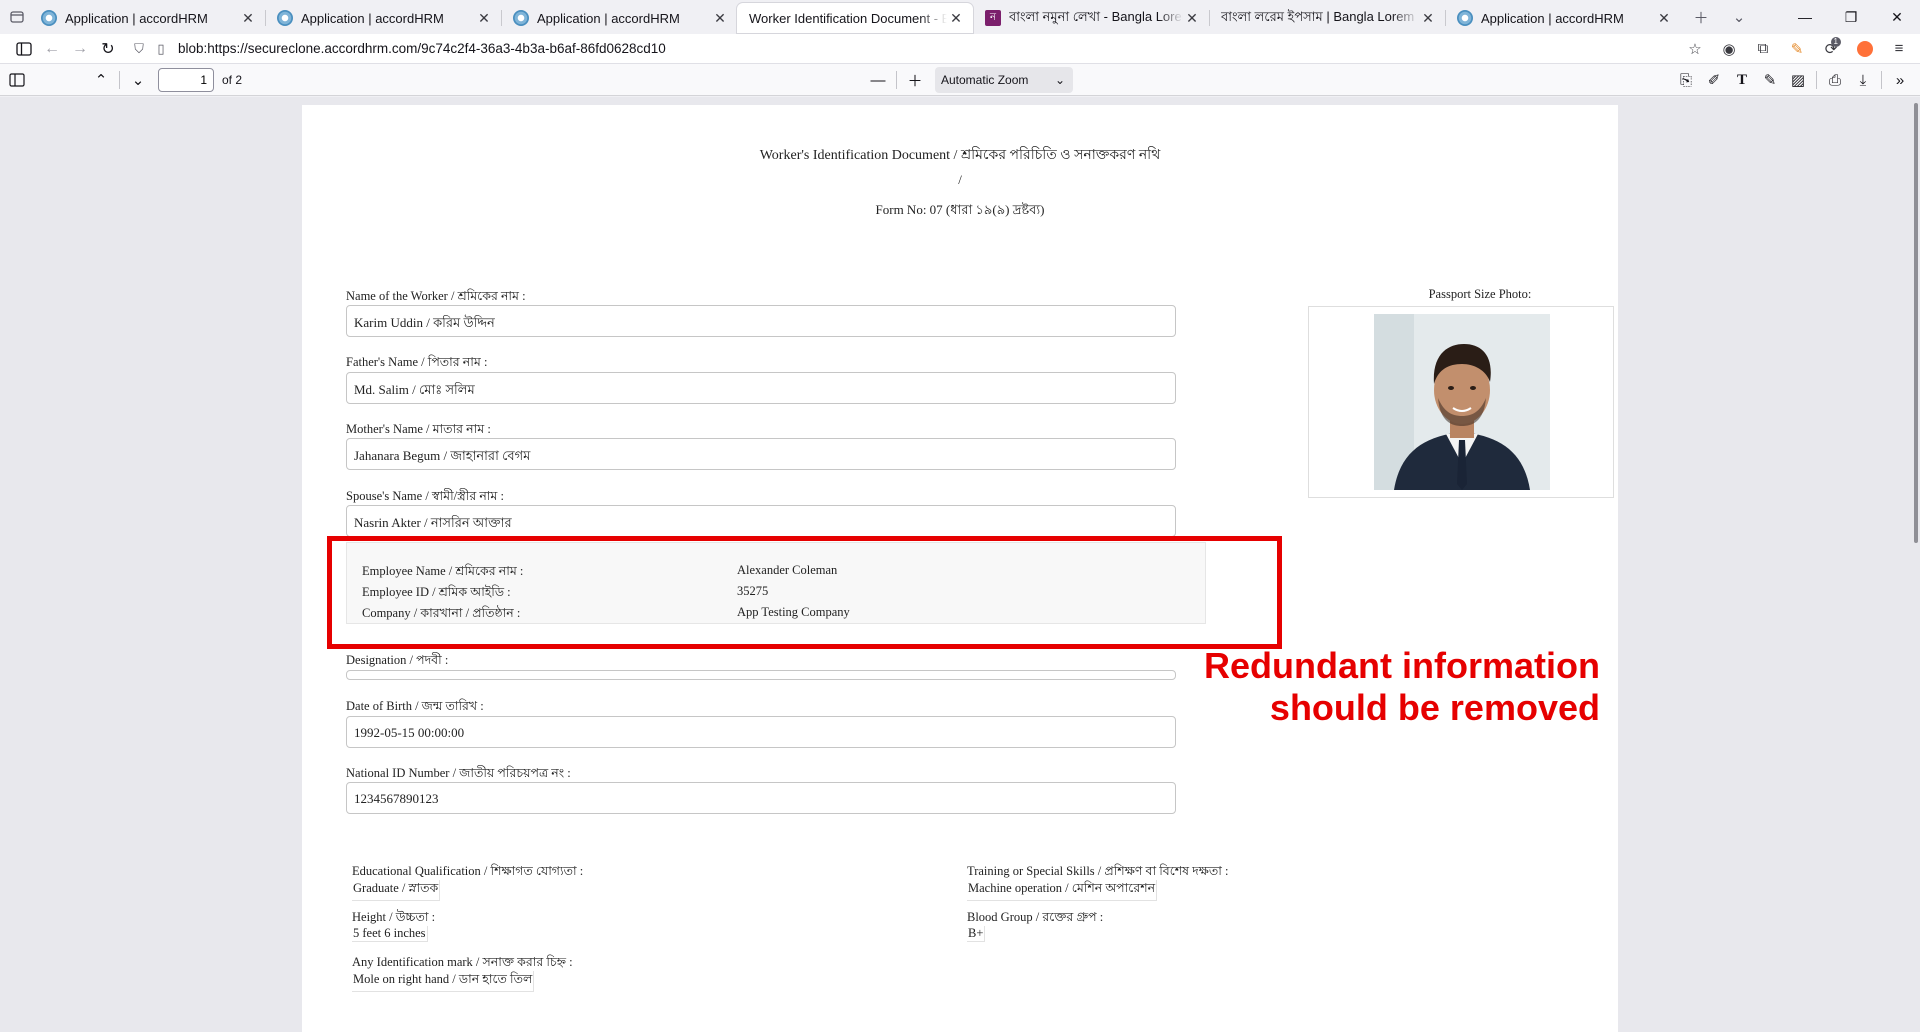  What do you see at coordinates (108, 49) in the screenshot?
I see `reload-icon: ↻` at bounding box center [108, 49].